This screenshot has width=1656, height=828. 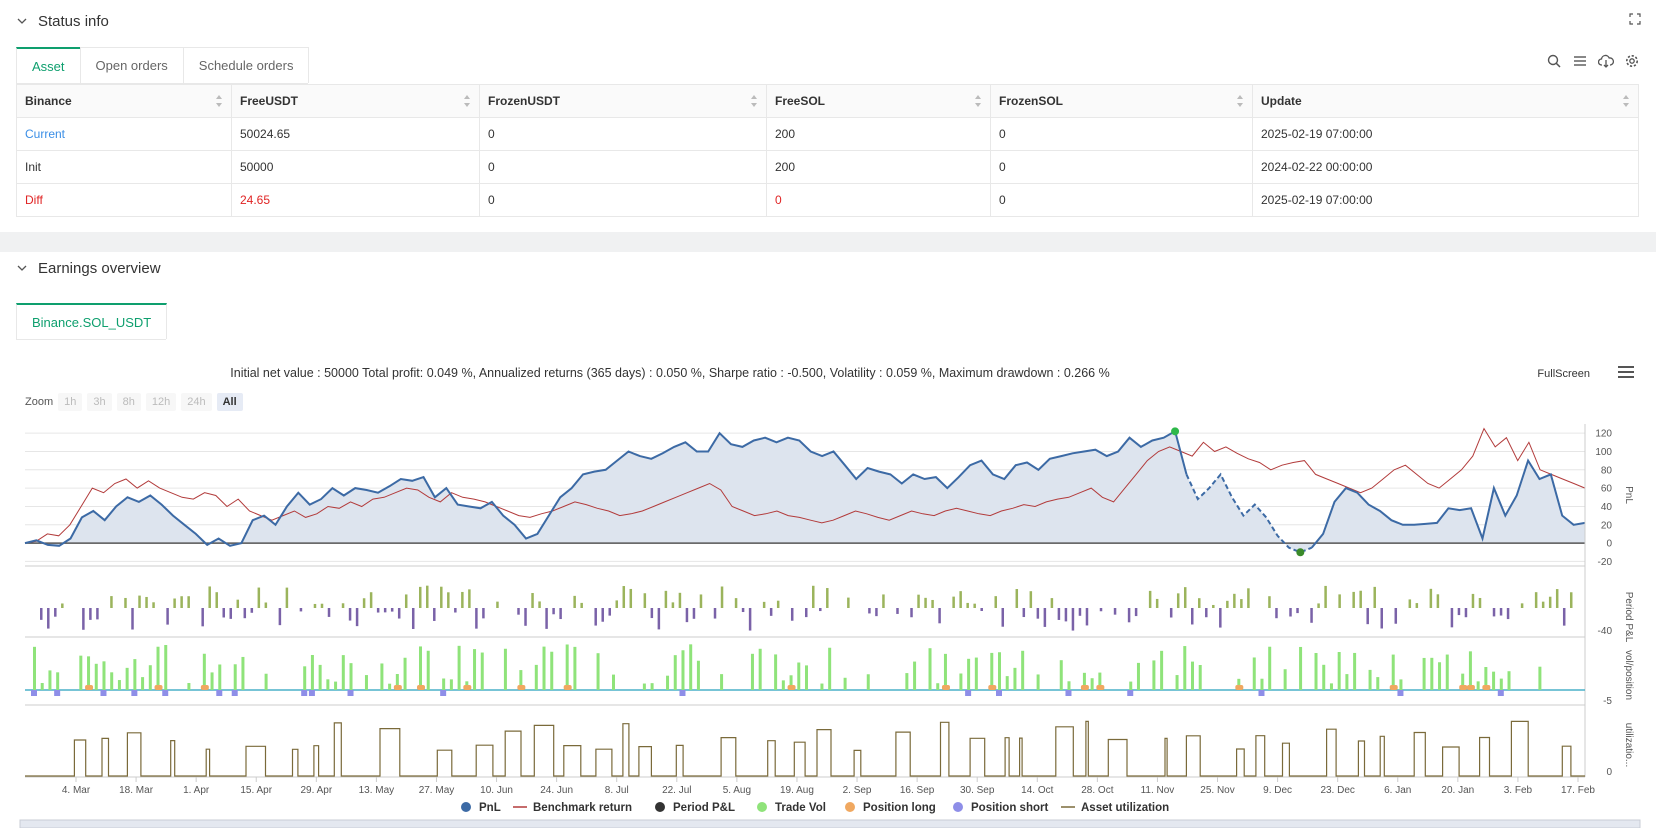 I want to click on x-tick-label: 20. Jan, so click(x=1457, y=790).